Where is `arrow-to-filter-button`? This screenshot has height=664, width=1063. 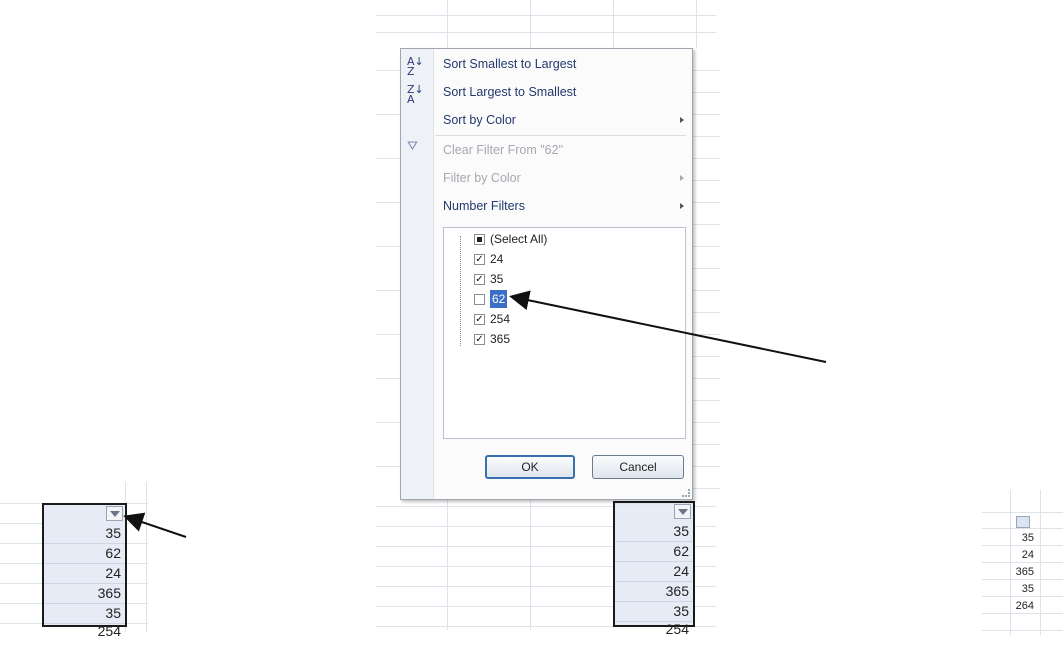 arrow-to-filter-button is located at coordinates (155, 525).